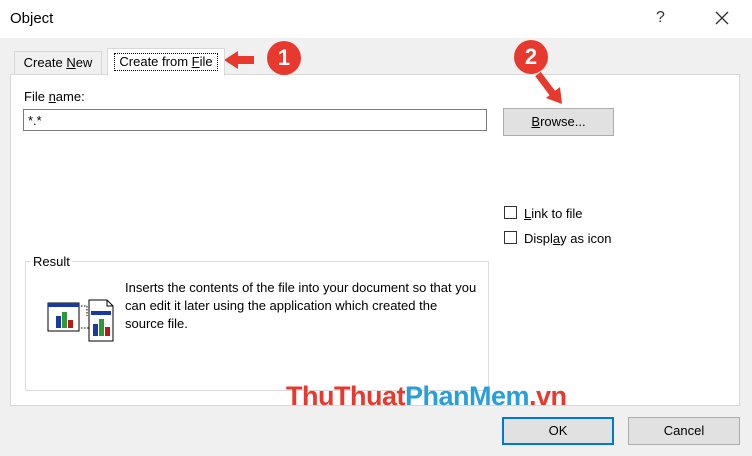 This screenshot has width=752, height=456. I want to click on tab-create-from-file-label: Create from File, so click(166, 62).